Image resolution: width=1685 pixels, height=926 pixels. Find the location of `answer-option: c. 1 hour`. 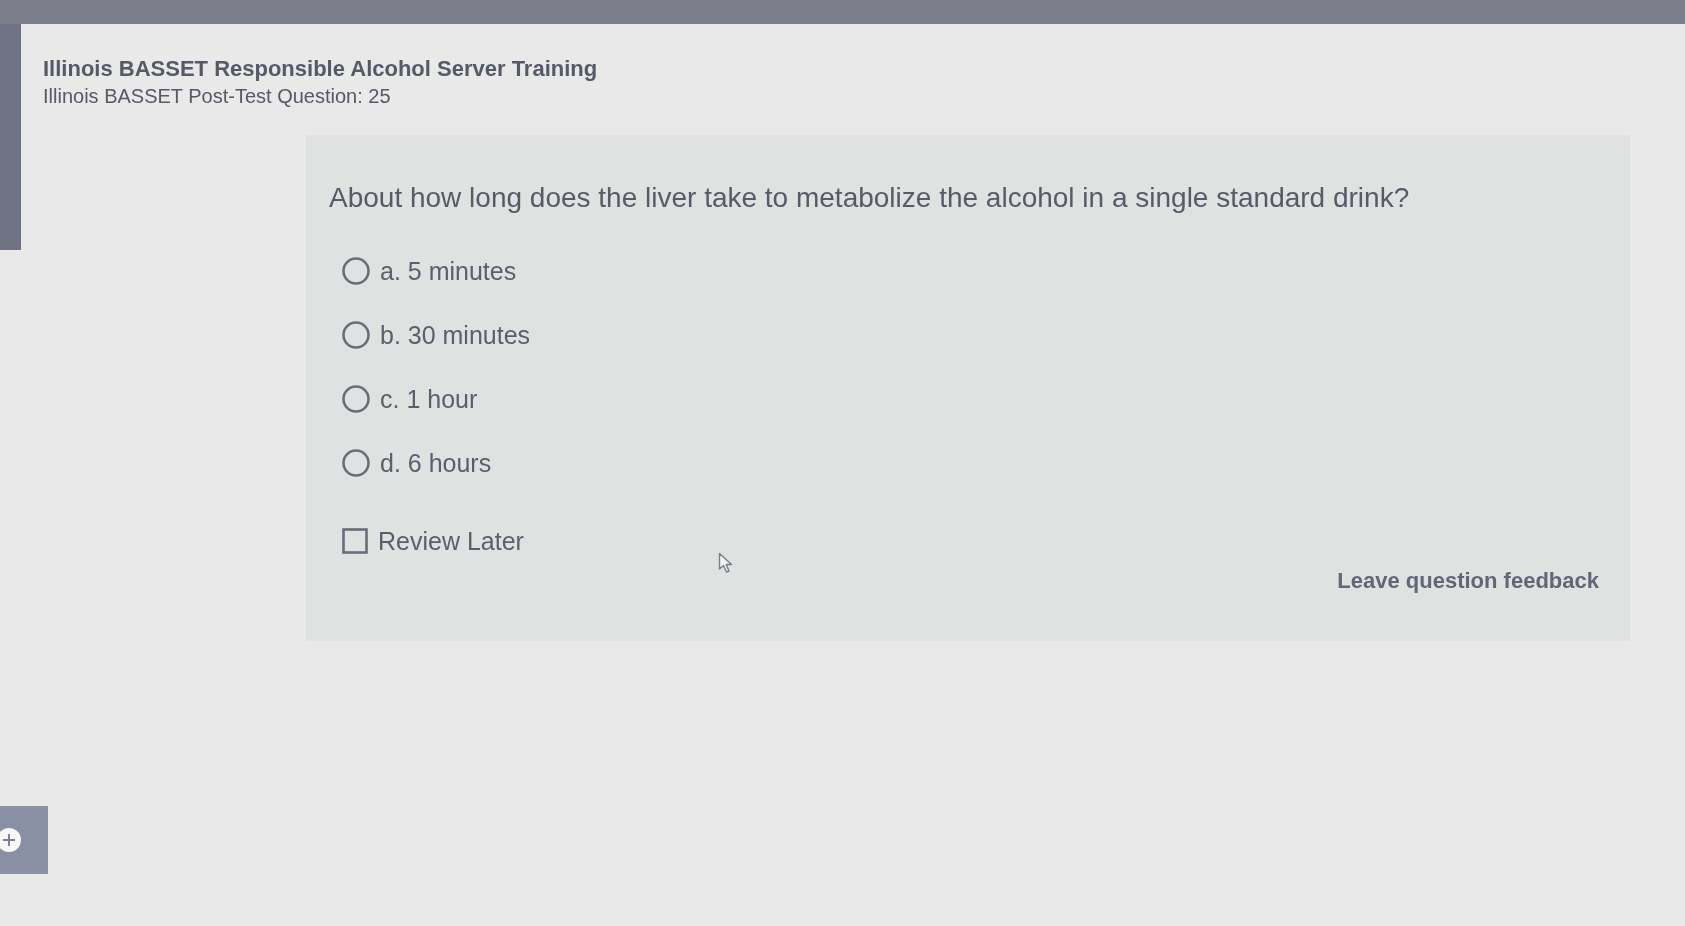

answer-option: c. 1 hour is located at coordinates (410, 399).